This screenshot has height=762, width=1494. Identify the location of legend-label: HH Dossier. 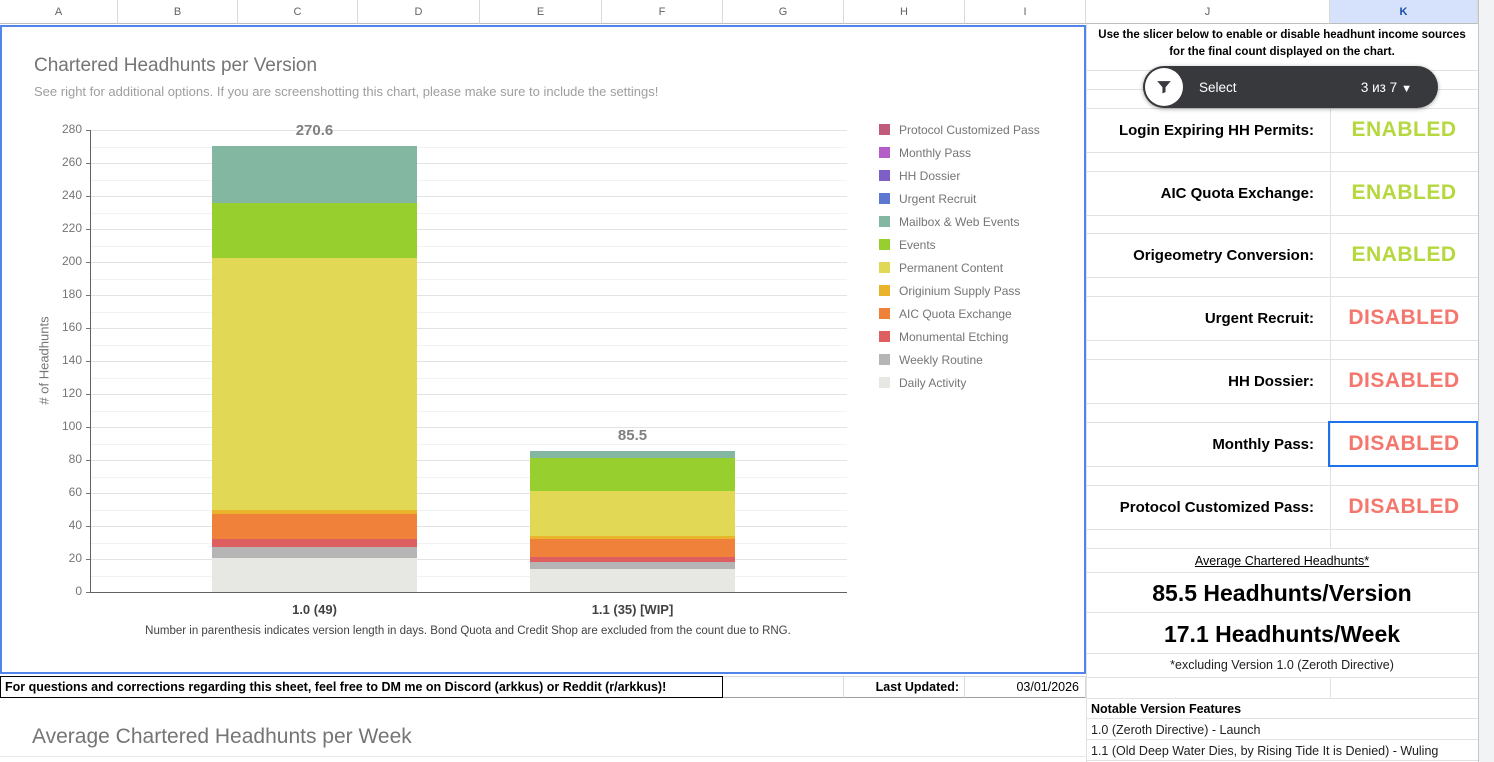
(930, 176).